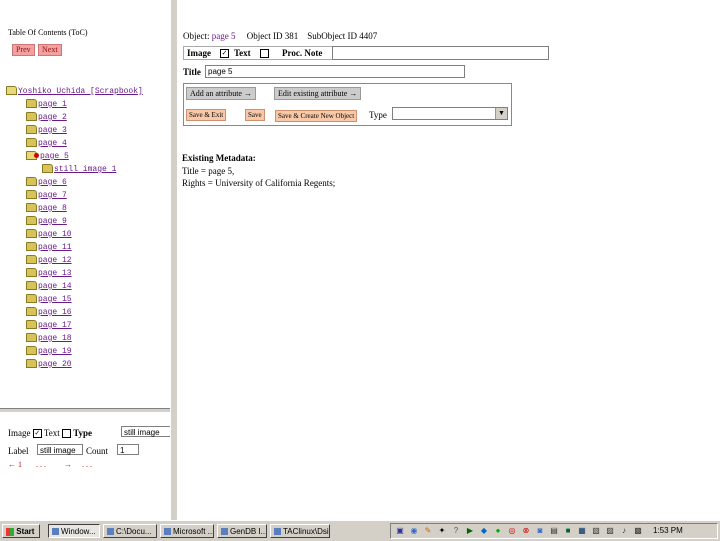 The height and width of the screenshot is (541, 720). I want to click on label-label: Label, so click(18, 451).